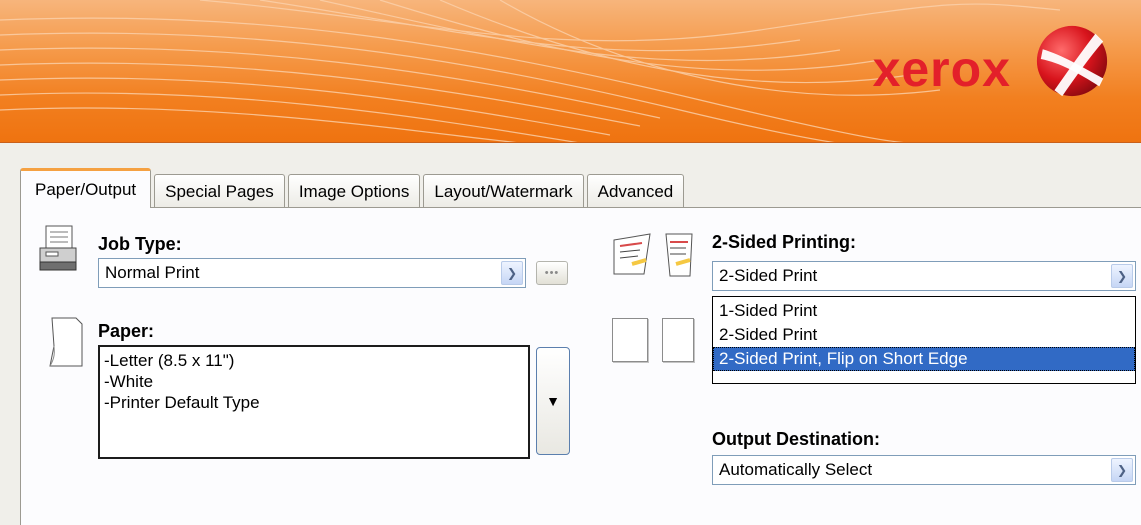  What do you see at coordinates (140, 244) in the screenshot?
I see `job-type-label: Job Type:` at bounding box center [140, 244].